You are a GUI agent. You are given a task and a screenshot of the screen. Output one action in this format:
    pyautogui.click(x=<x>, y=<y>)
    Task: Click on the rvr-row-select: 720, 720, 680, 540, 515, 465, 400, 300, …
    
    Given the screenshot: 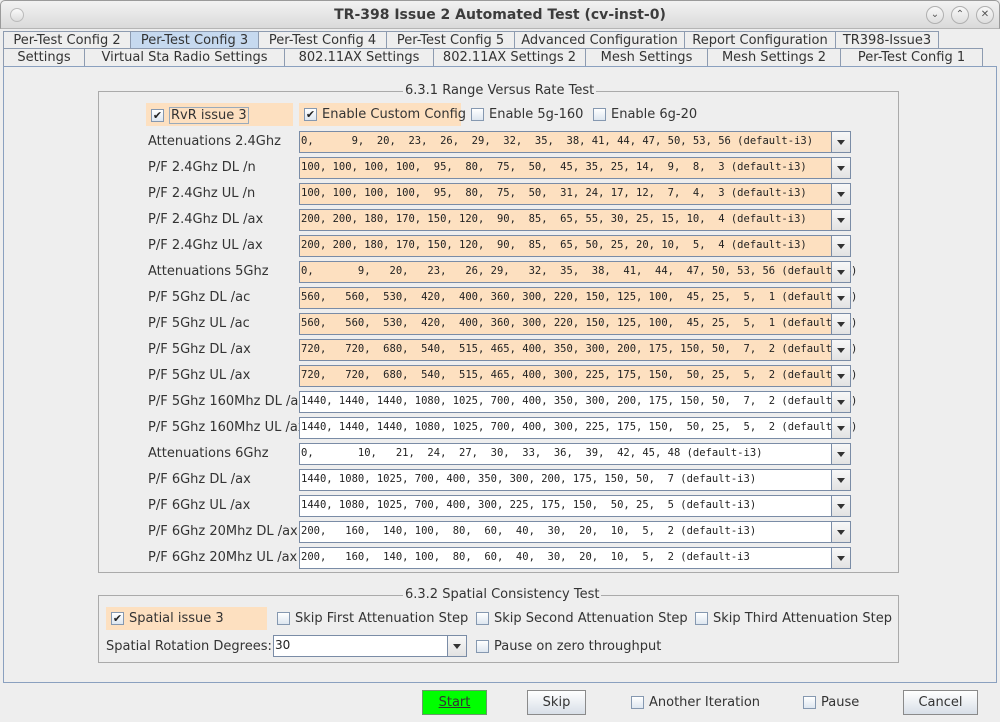 What is the action you would take?
    pyautogui.click(x=578, y=376)
    